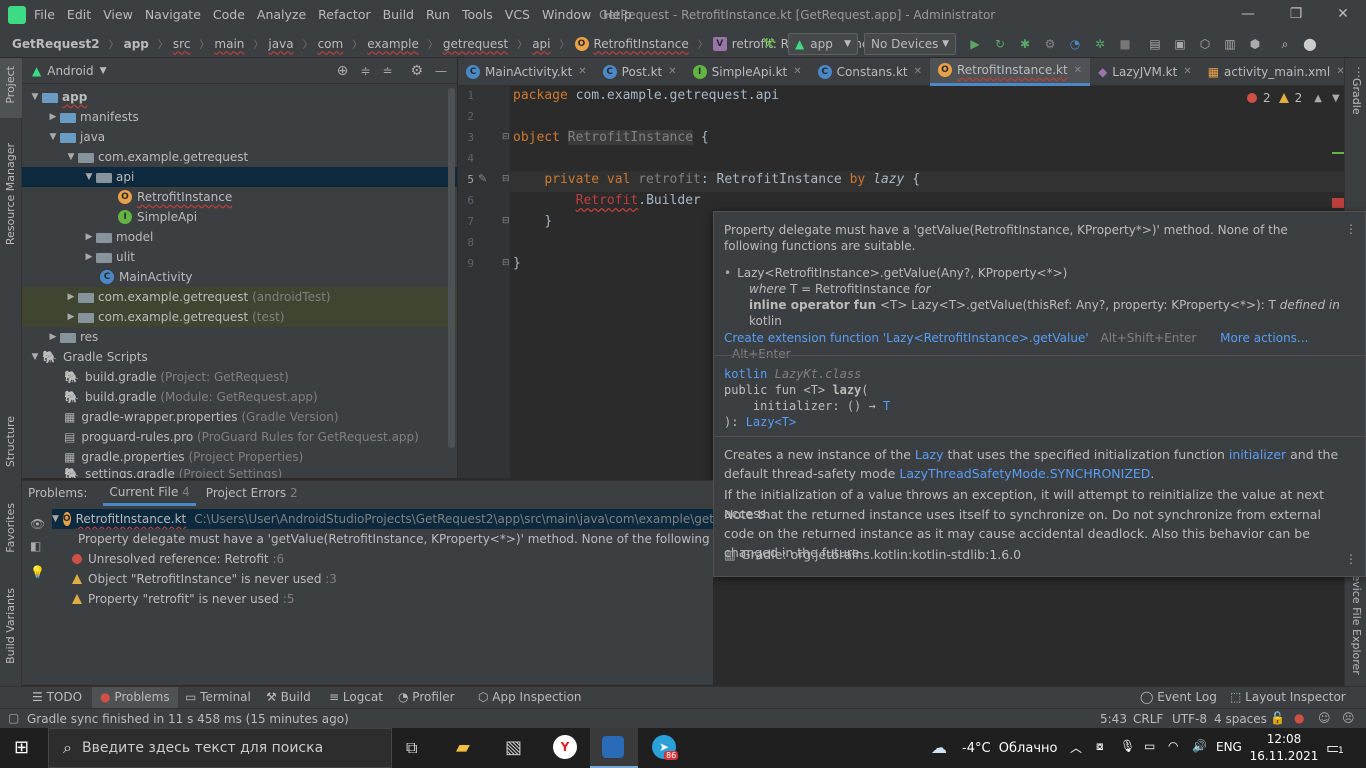  I want to click on caret-position: 5:43, so click(1113, 719).